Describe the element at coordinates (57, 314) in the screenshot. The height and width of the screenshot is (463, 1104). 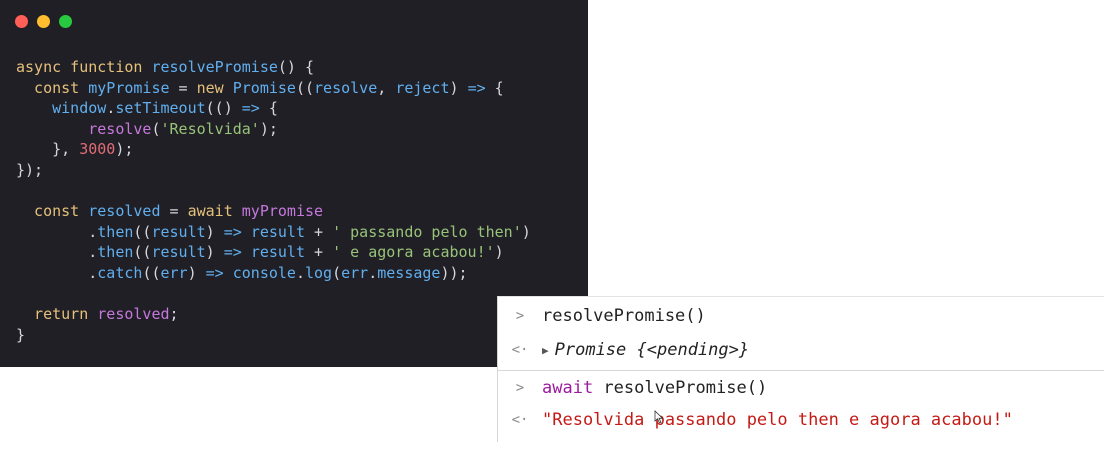
I see `code-token: return` at that location.